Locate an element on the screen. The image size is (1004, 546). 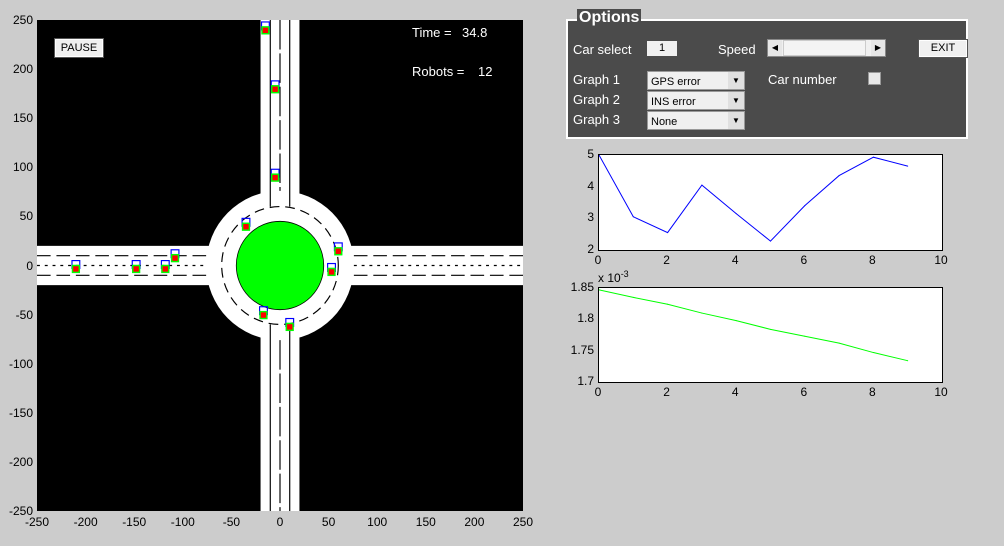
graph-x-tick: 2 is located at coordinates (666, 392).